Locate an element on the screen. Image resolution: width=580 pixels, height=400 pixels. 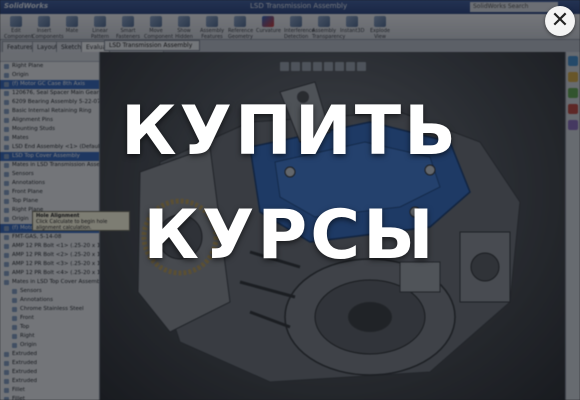
close-icon: ✕ is located at coordinates (560, 20).